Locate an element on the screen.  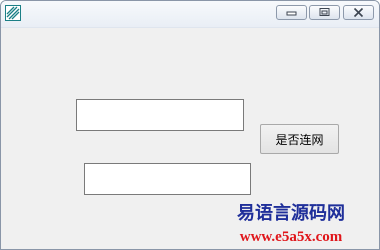
watermark-title: 易语言源码网 is located at coordinates (291, 213).